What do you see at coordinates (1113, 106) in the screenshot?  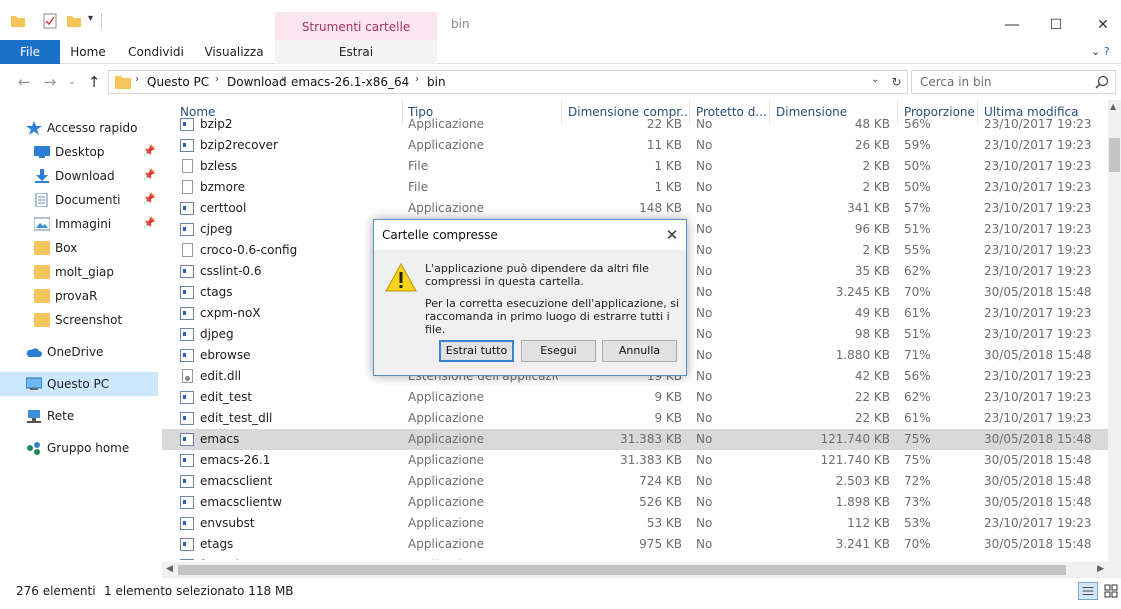 I see `scroll-up-icon: ▲` at bounding box center [1113, 106].